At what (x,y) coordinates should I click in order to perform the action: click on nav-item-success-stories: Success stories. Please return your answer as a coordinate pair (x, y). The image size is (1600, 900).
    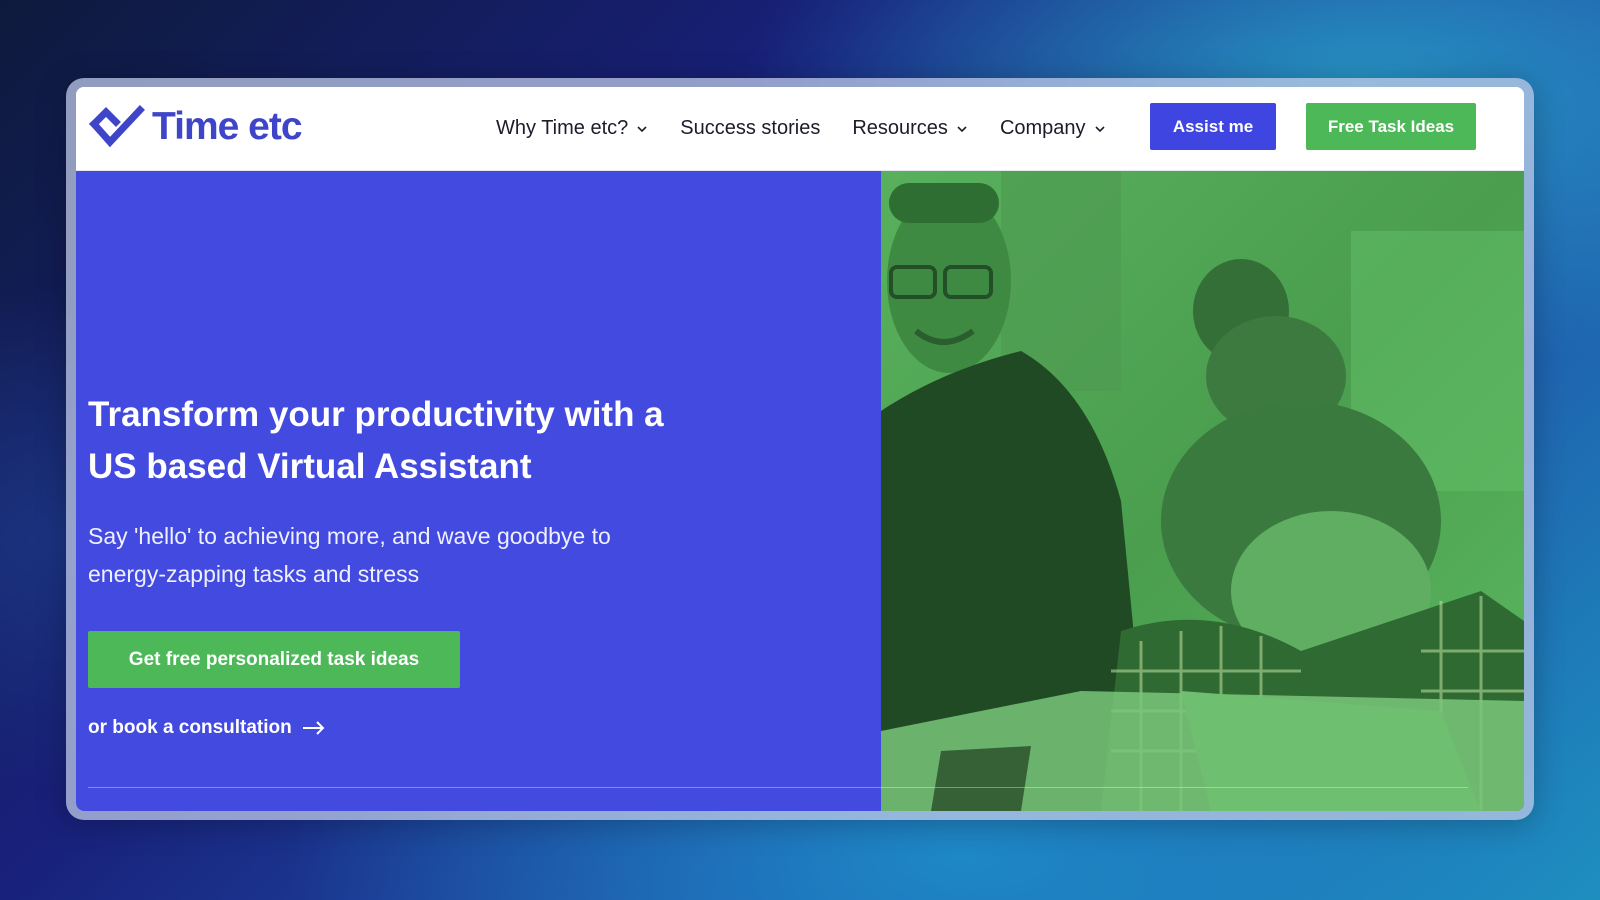
    Looking at the image, I should click on (750, 128).